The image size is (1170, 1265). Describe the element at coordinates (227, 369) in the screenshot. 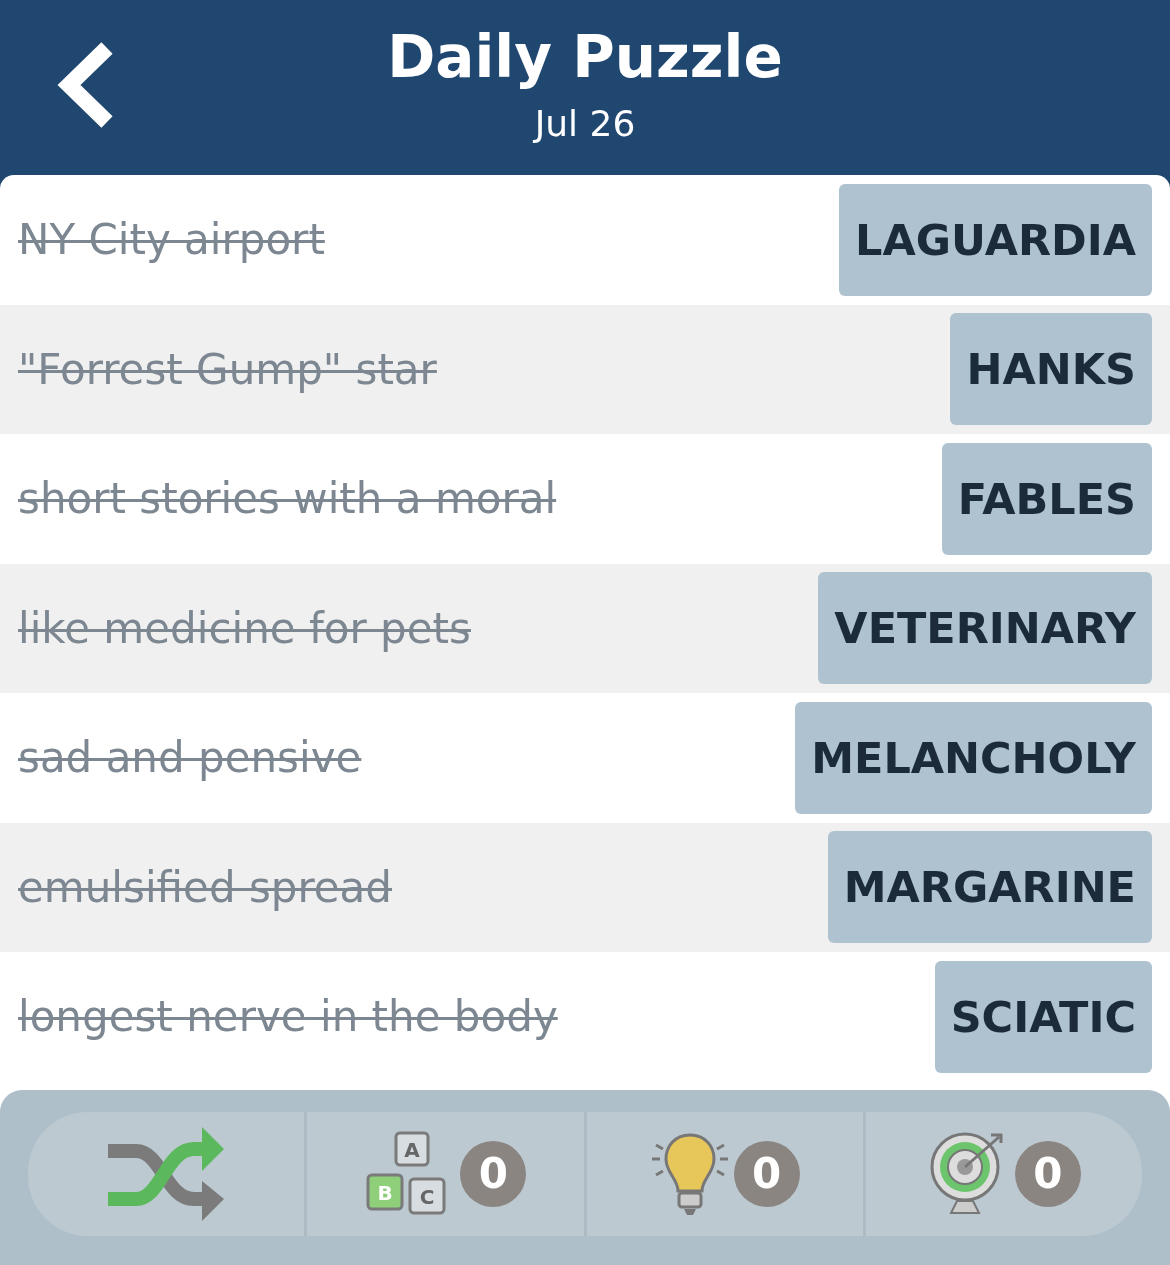

I see `clue-text: "Forrest Gump" star` at that location.